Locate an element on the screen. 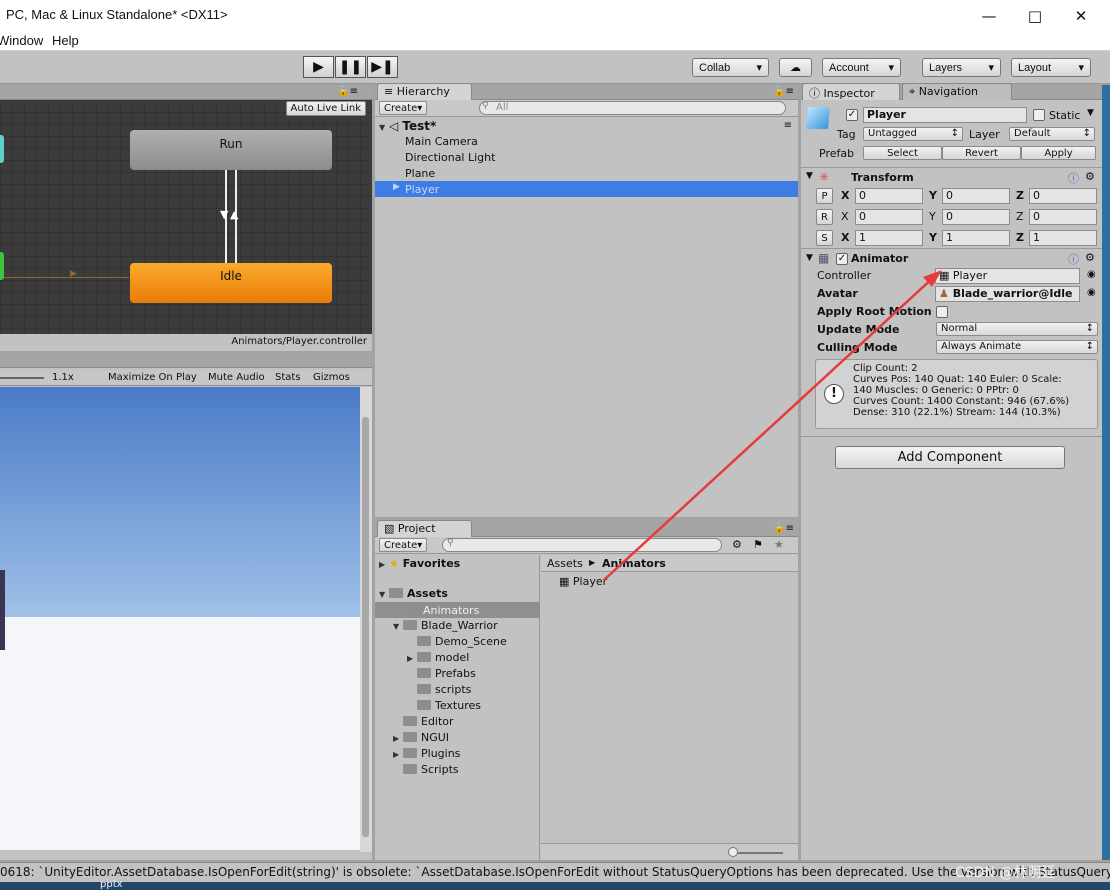 The image size is (1110, 890). taskbar-strip is located at coordinates (555, 886).